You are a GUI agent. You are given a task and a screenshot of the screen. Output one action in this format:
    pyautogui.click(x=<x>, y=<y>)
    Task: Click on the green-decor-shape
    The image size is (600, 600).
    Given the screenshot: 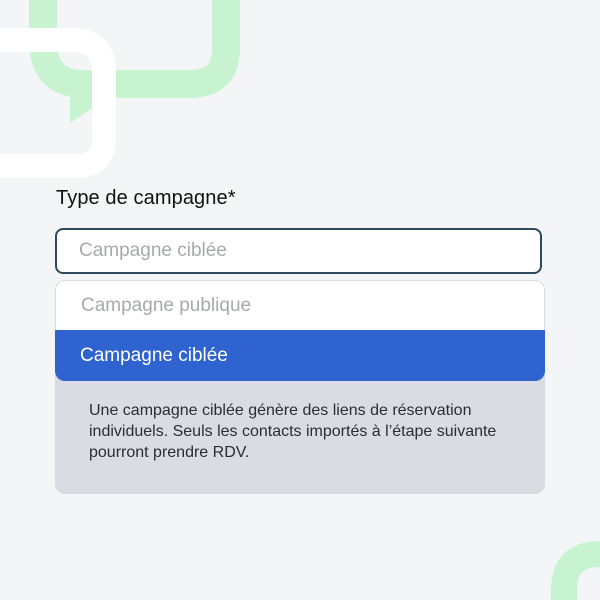 What is the action you would take?
    pyautogui.click(x=134, y=49)
    